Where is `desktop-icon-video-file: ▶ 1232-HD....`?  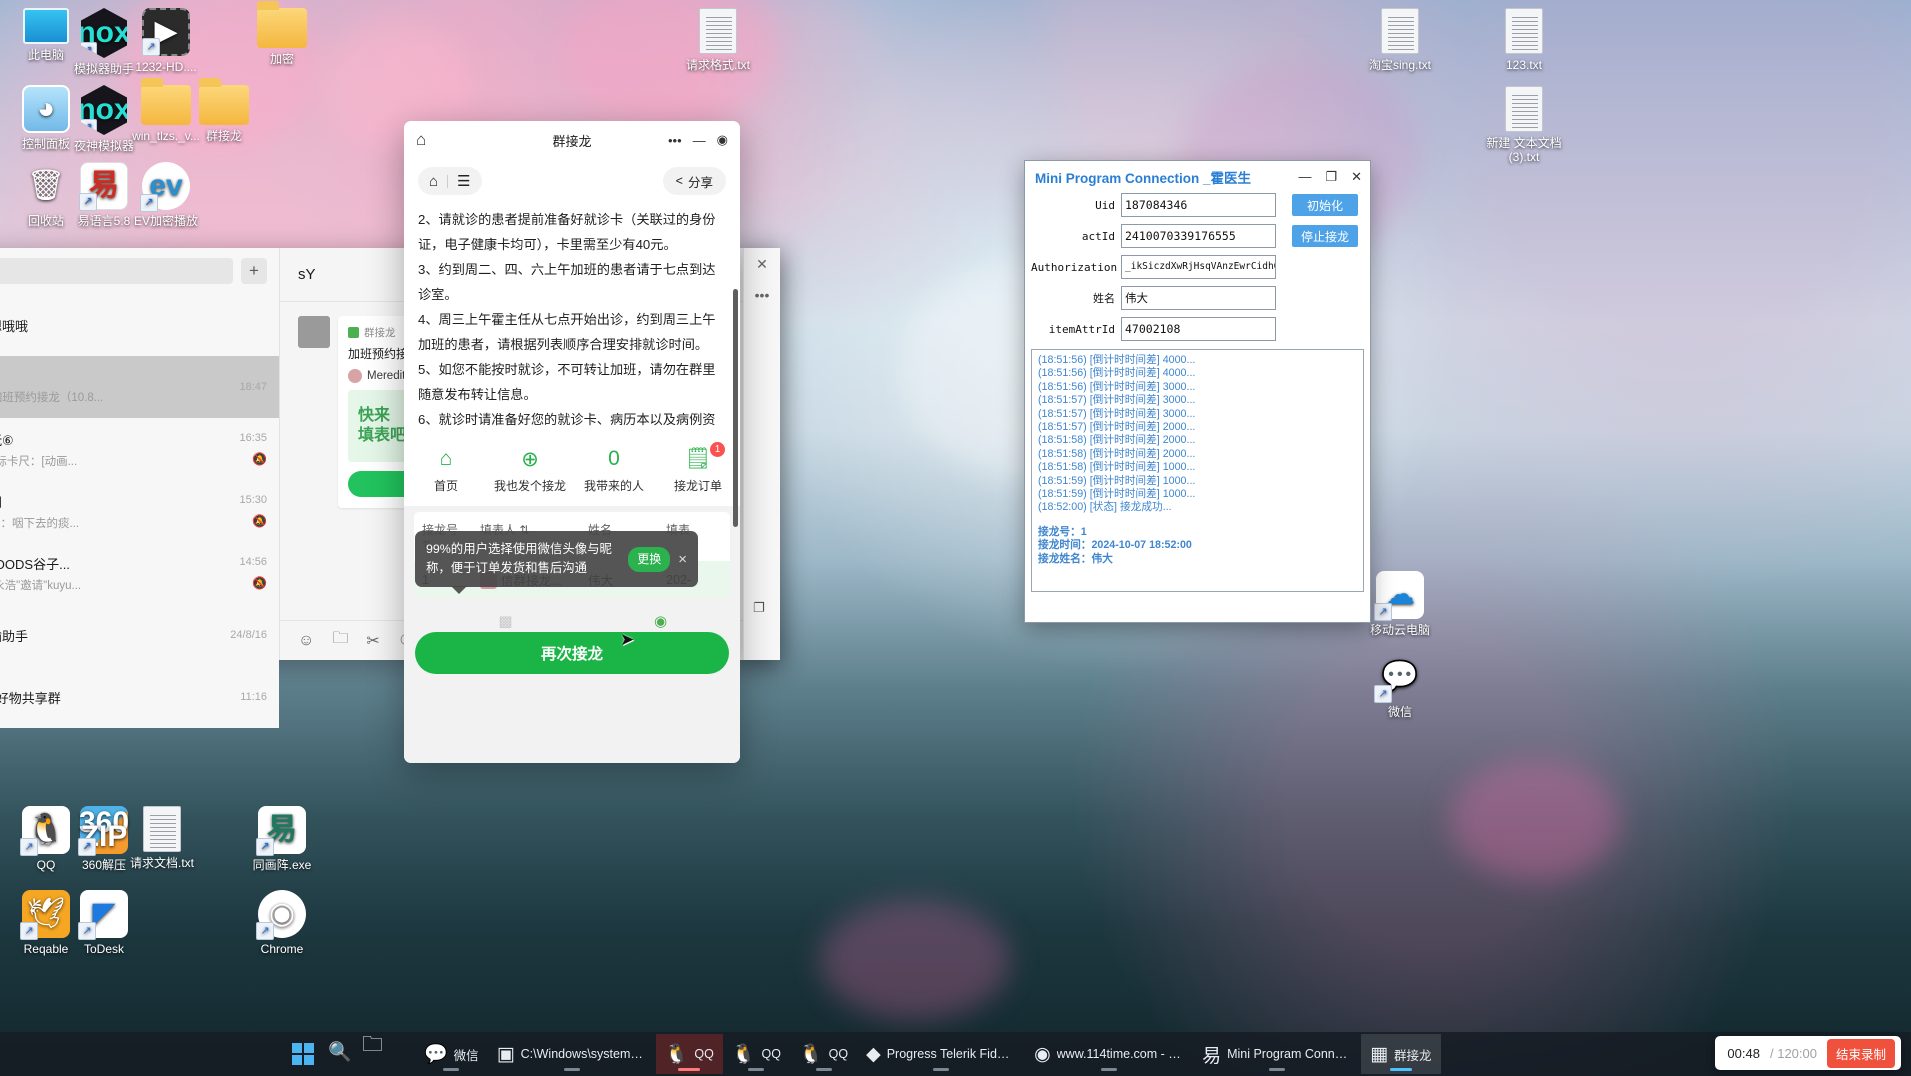 desktop-icon-video-file: ▶ 1232-HD.... is located at coordinates (166, 41).